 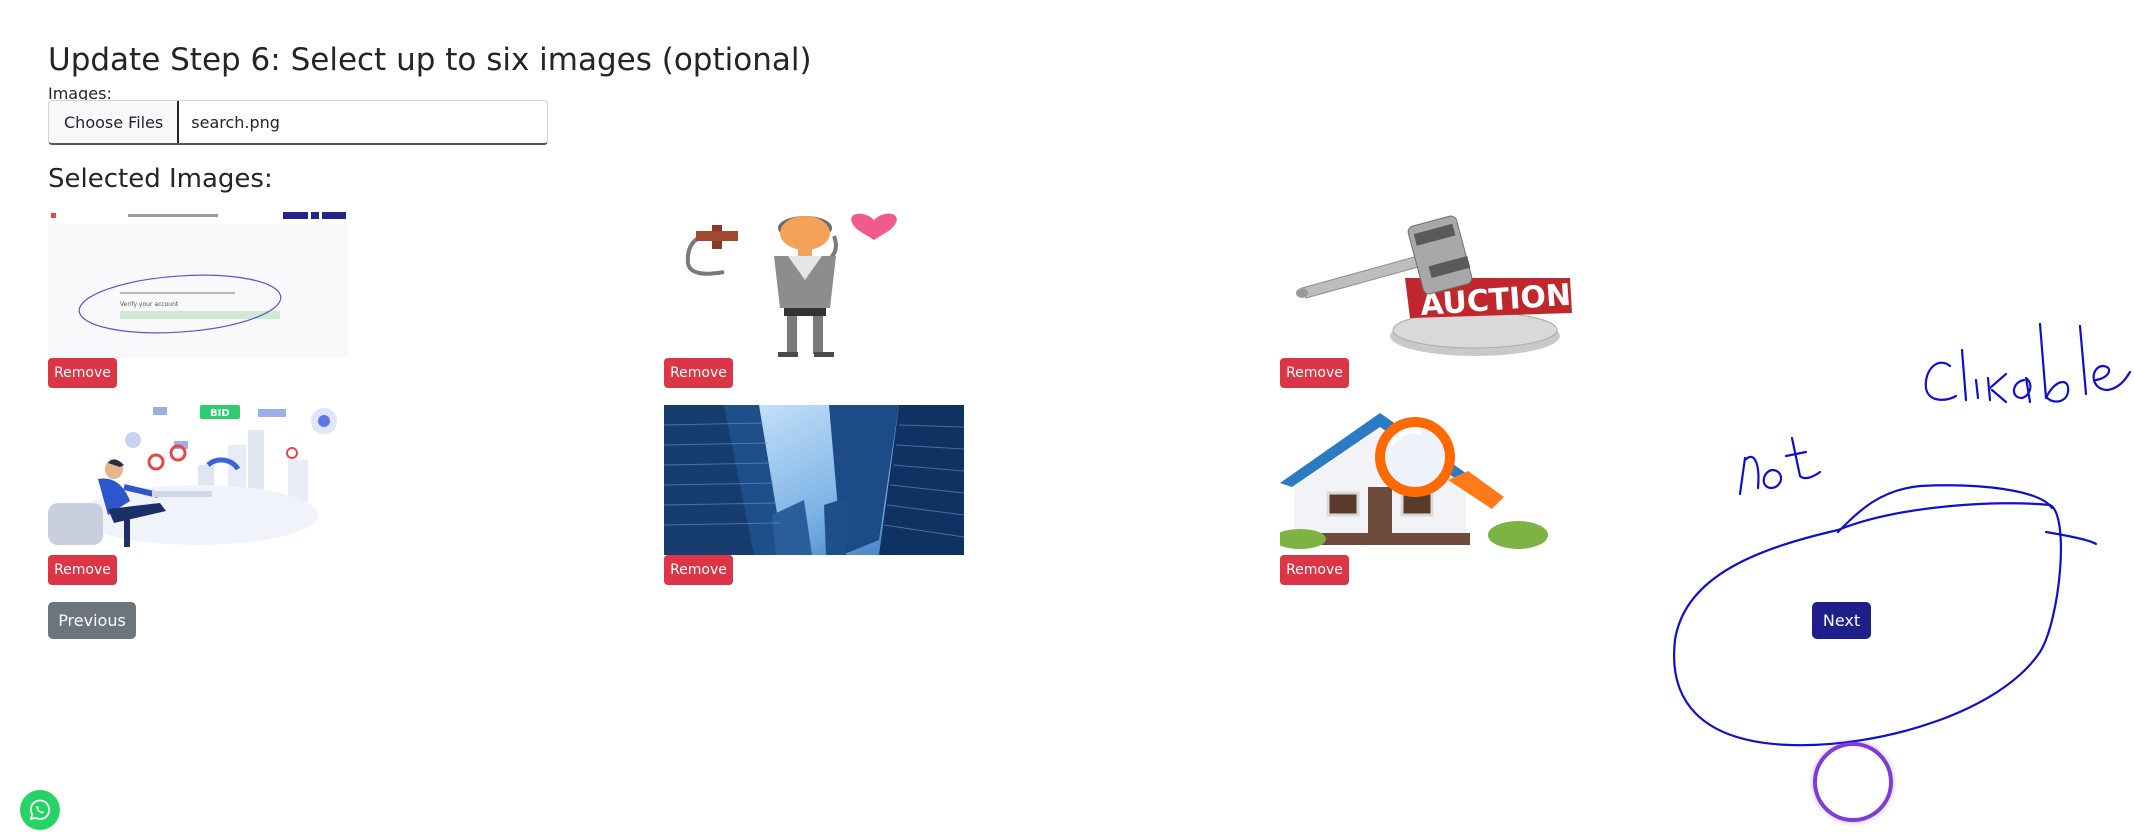 What do you see at coordinates (1430, 480) in the screenshot?
I see `image-thumbnail-house-search` at bounding box center [1430, 480].